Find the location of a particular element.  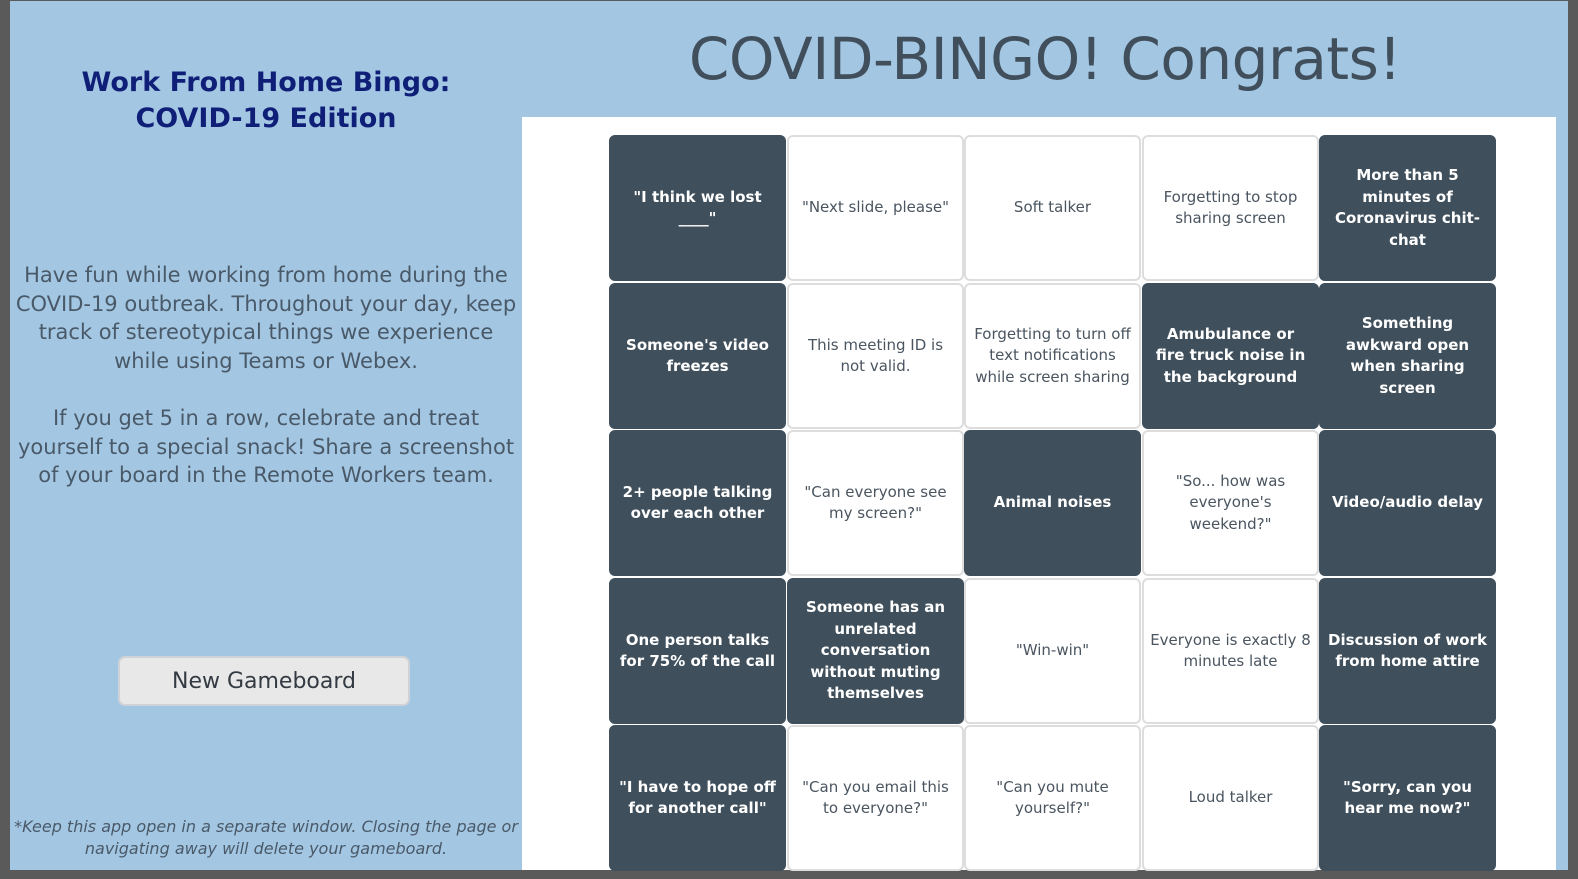

bingo-cell-r3-c4: "So... how was everyone's weekend?" is located at coordinates (1230, 503).